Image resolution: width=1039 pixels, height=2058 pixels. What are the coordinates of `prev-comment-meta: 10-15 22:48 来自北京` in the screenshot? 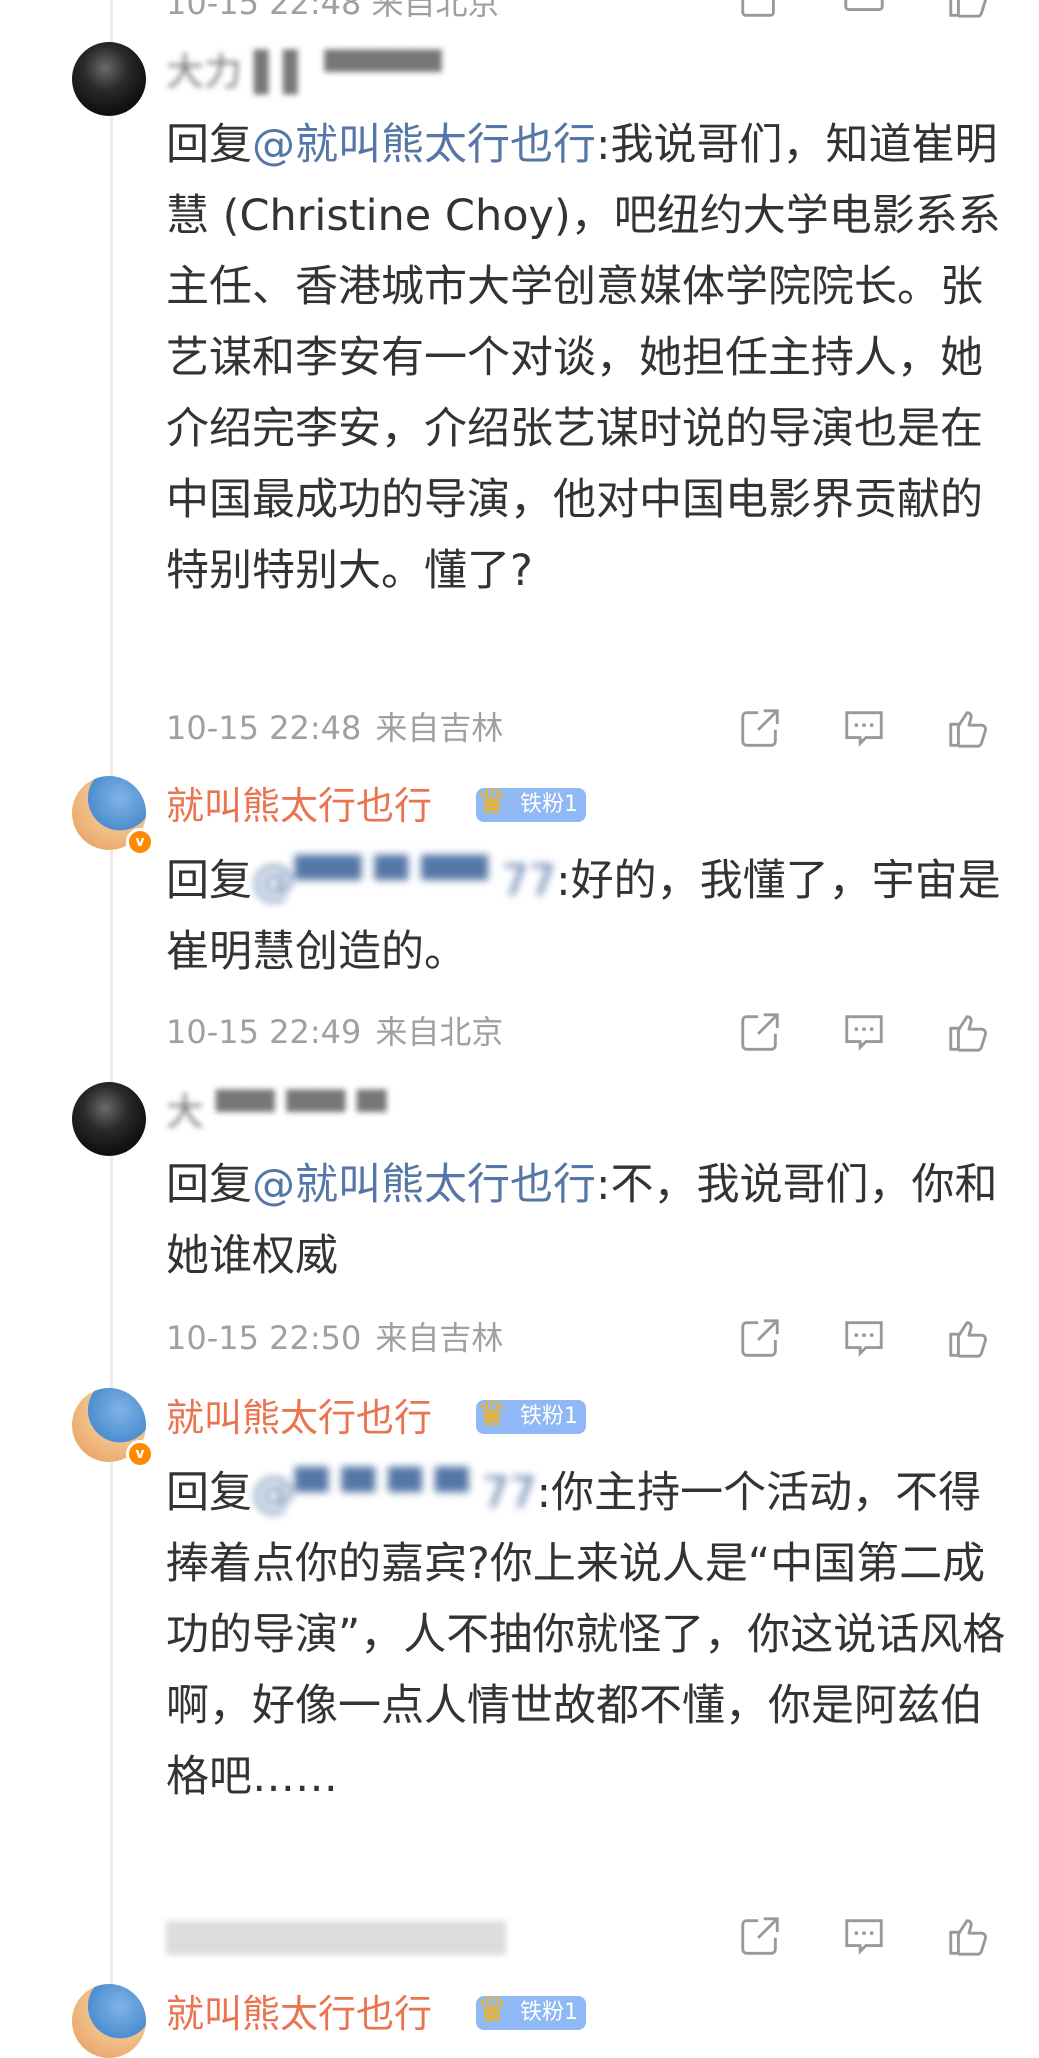 It's located at (333, 11).